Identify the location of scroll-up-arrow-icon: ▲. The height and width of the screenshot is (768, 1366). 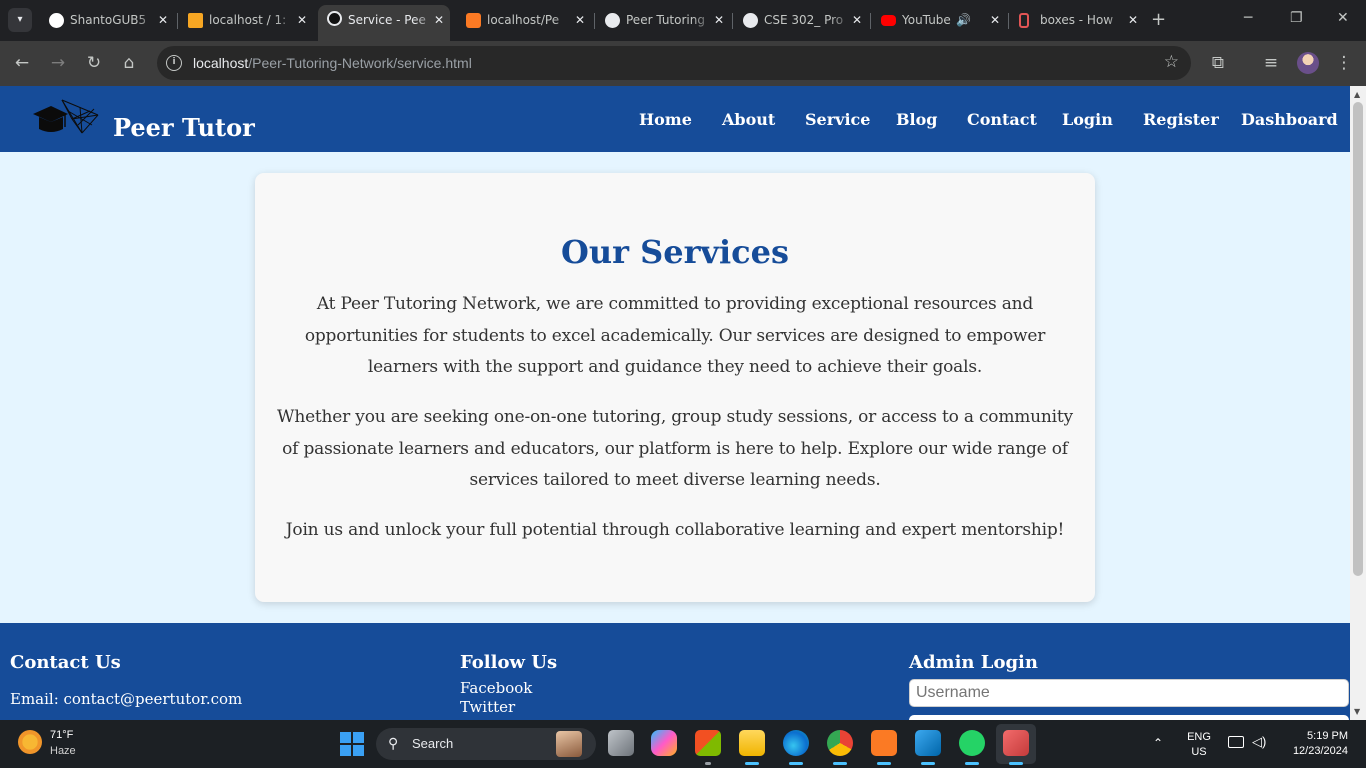
(1357, 94).